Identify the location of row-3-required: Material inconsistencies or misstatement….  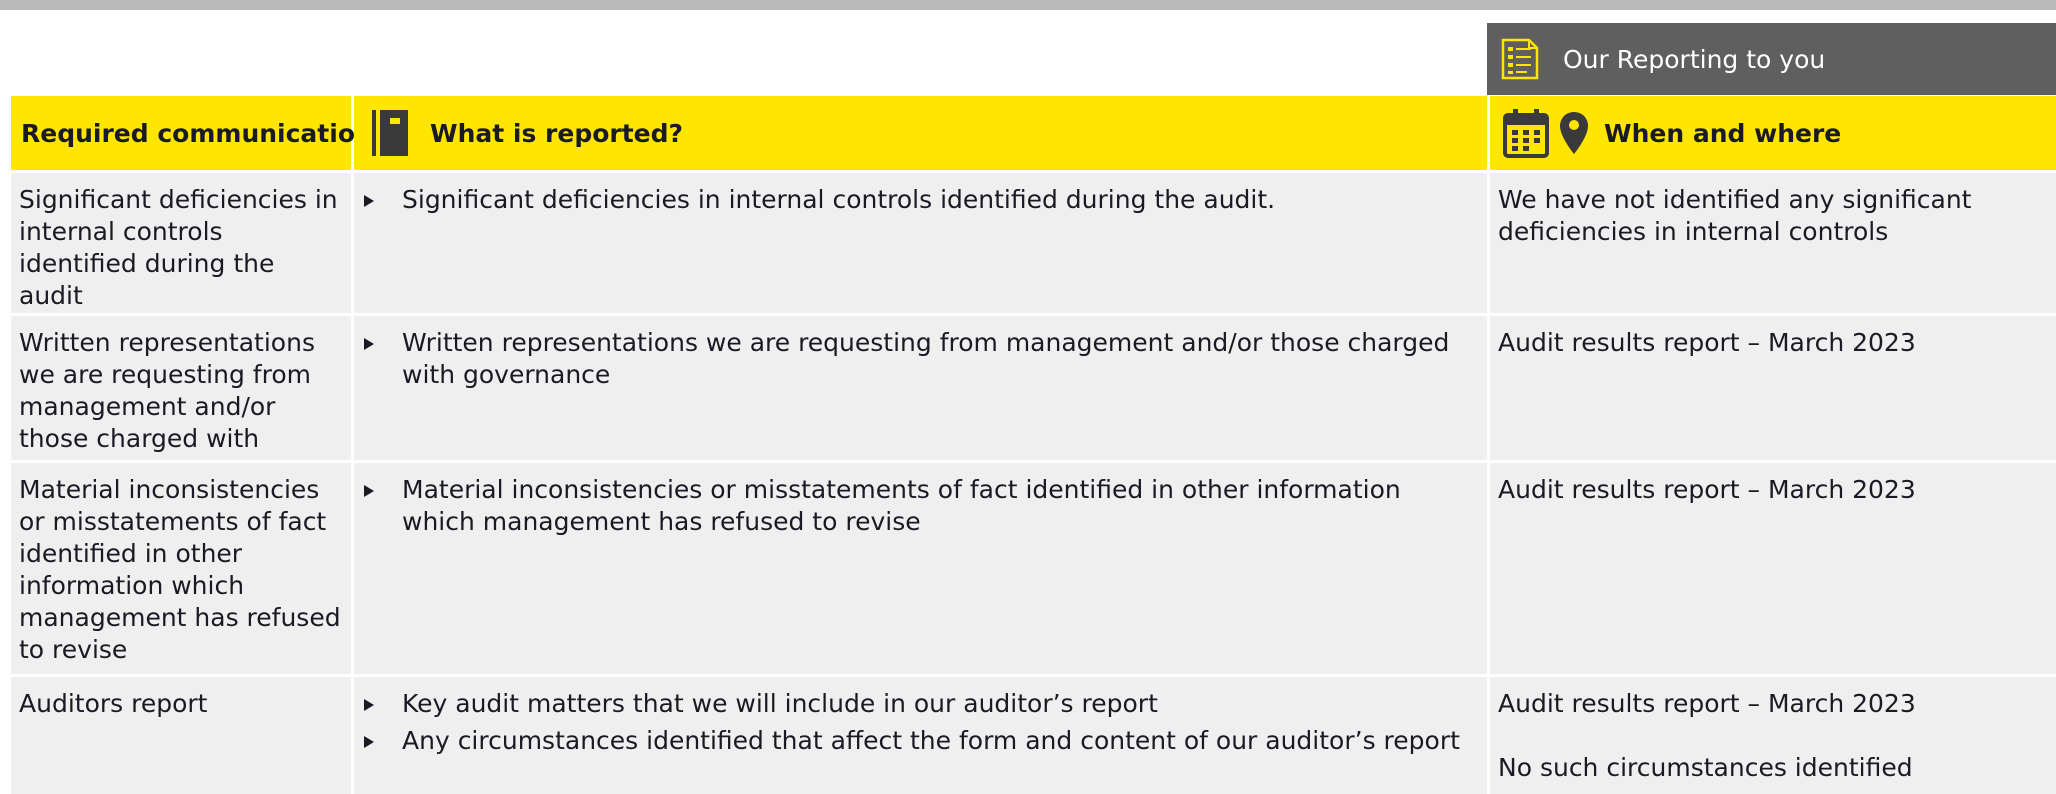
(181, 568).